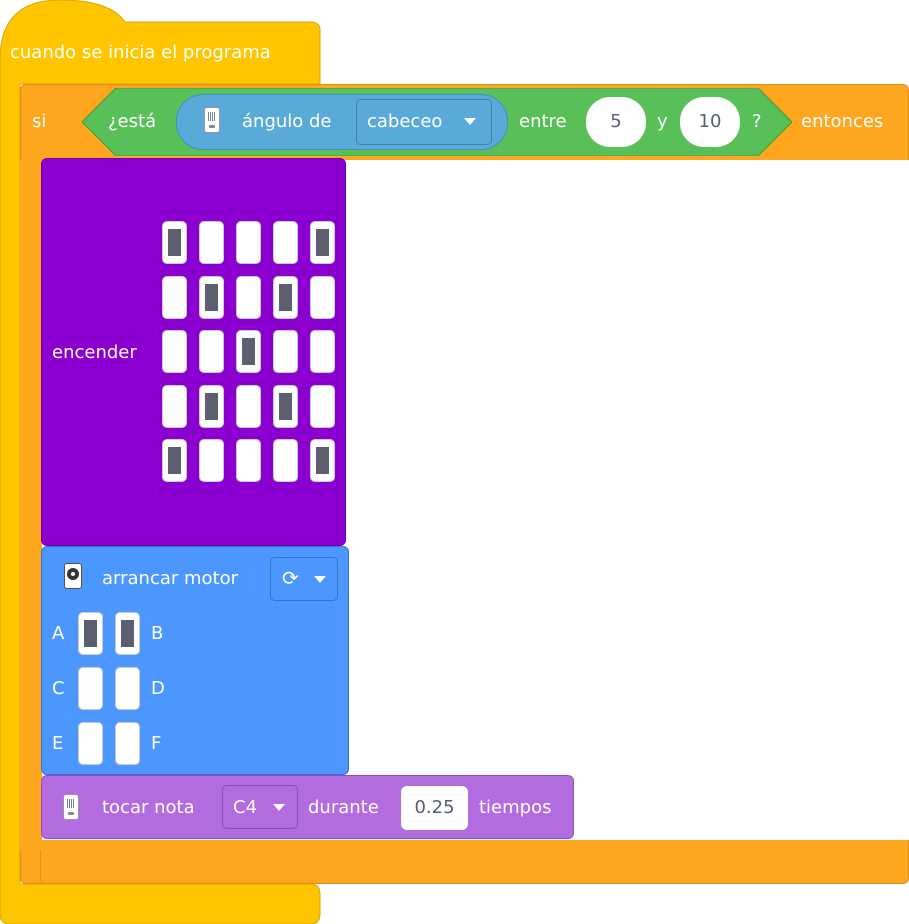 The image size is (909, 924). Describe the element at coordinates (405, 121) in the screenshot. I see `axis-dropdown-value: cabeceo` at that location.